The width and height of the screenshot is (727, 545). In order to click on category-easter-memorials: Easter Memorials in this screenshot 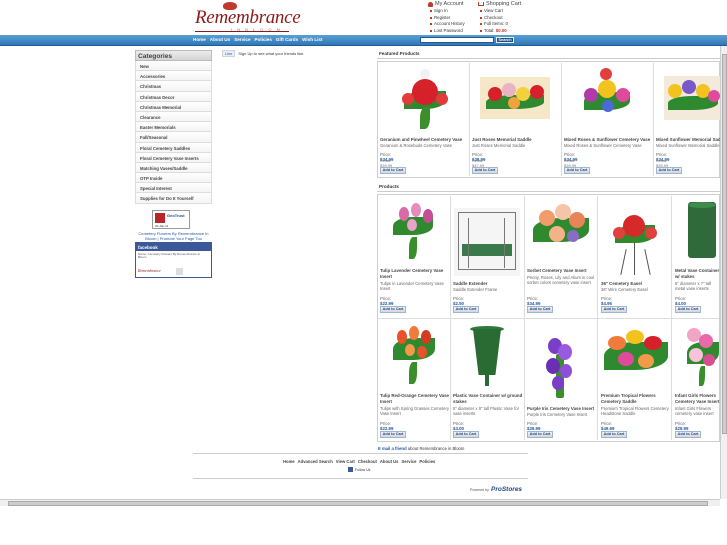, I will do `click(173, 127)`.